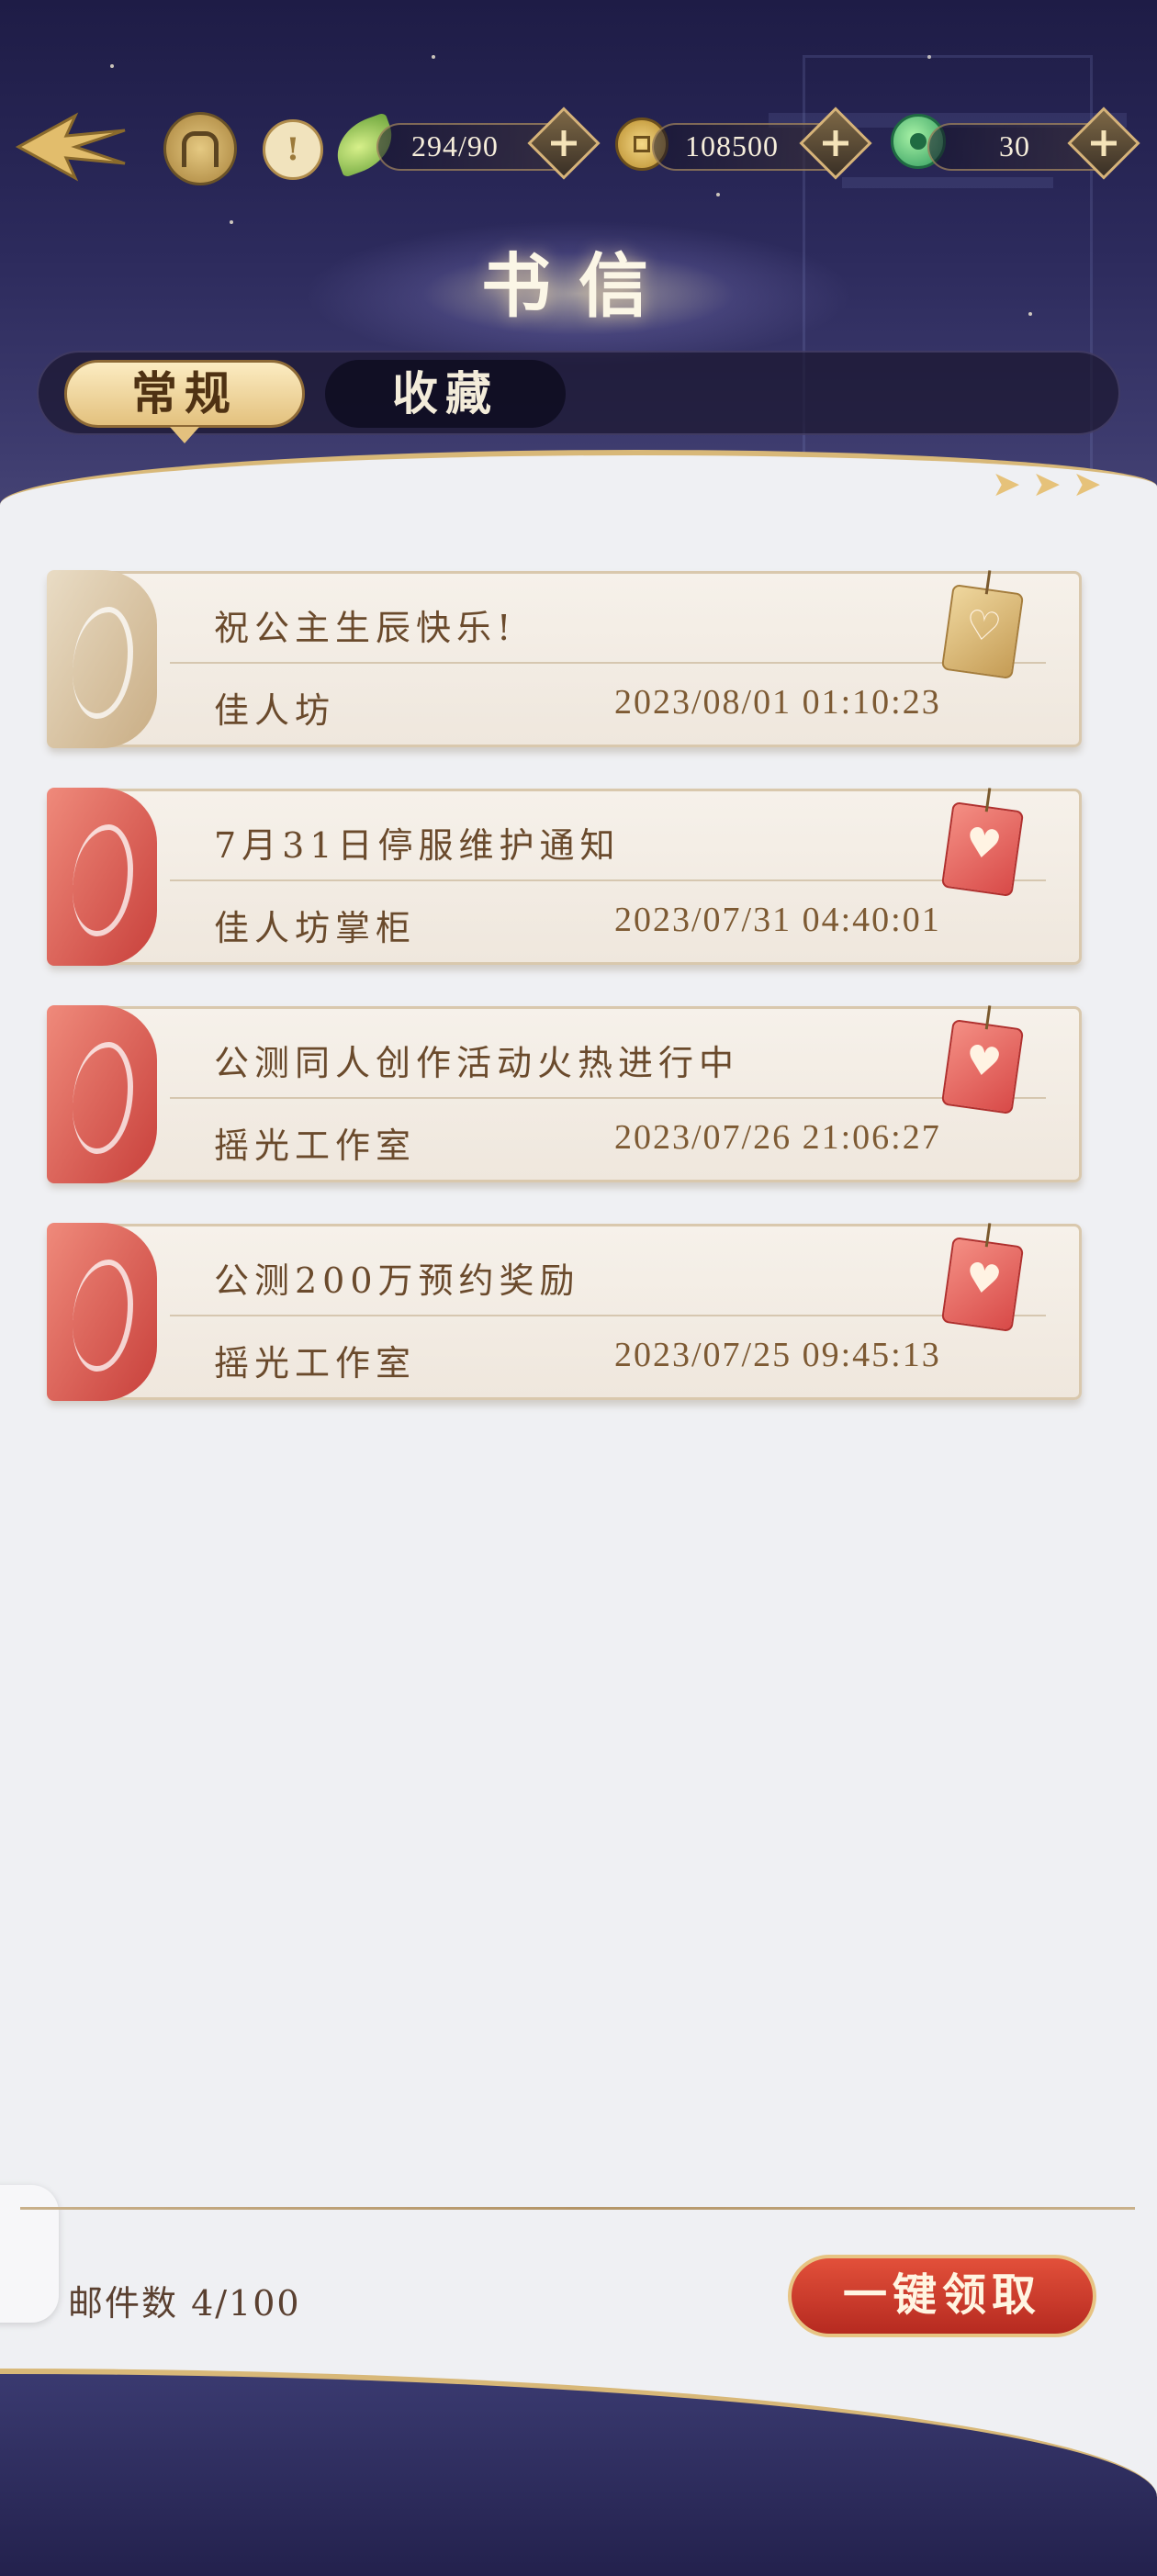 Image resolution: width=1157 pixels, height=2576 pixels. I want to click on mail-item: 公测200万预约奖励 摇光工作室 2023/07/25 09:45:13 ♥, so click(564, 1312).